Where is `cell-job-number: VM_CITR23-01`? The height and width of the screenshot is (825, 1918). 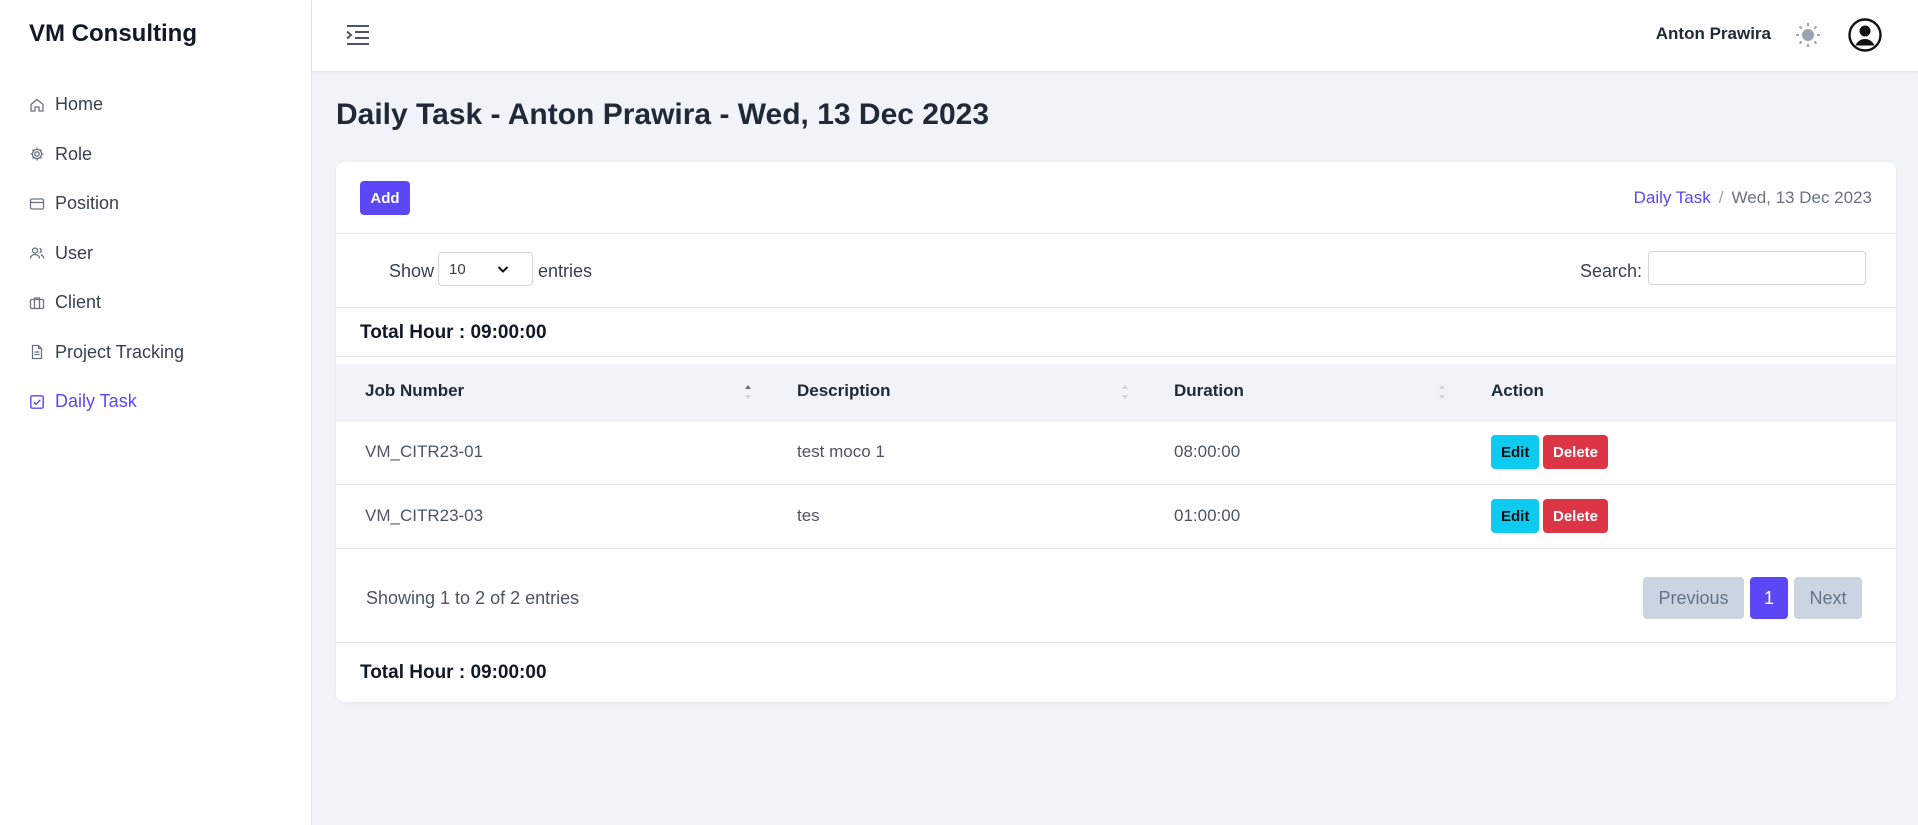
cell-job-number: VM_CITR23-01 is located at coordinates (424, 451).